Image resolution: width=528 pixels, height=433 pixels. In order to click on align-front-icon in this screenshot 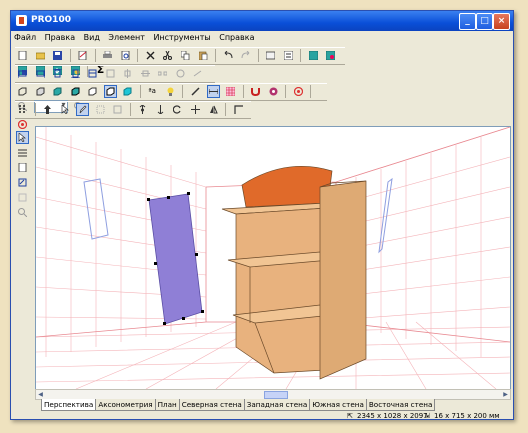, I will do `click(92, 73)`.